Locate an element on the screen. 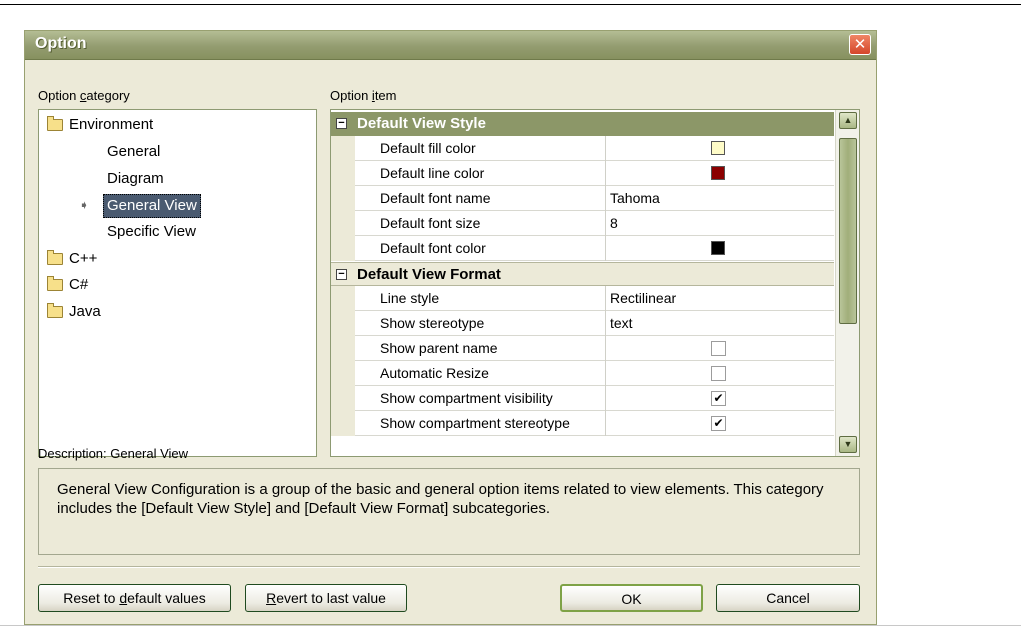 This screenshot has height=628, width=1021. vertical-scrollbar: ▲ ▼ is located at coordinates (847, 283).